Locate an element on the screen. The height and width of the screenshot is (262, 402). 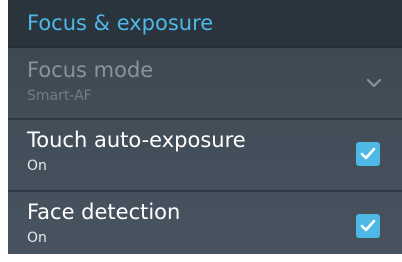
setting-face-detection-summary: On is located at coordinates (37, 238).